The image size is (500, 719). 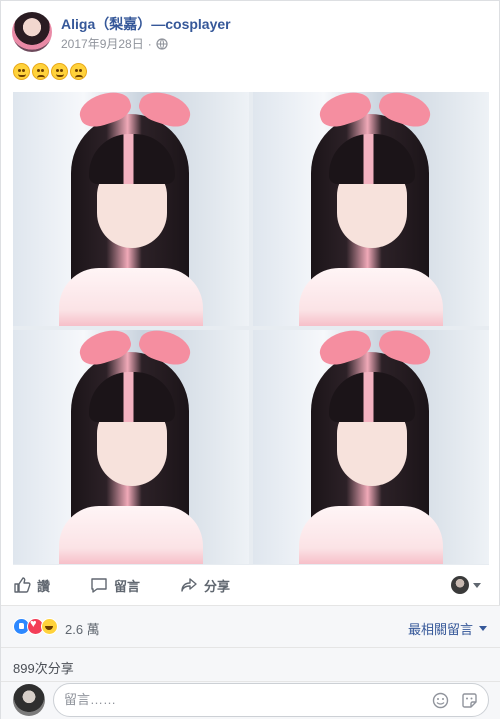 I want to click on sort-label: 最相關留言, so click(x=440, y=629).